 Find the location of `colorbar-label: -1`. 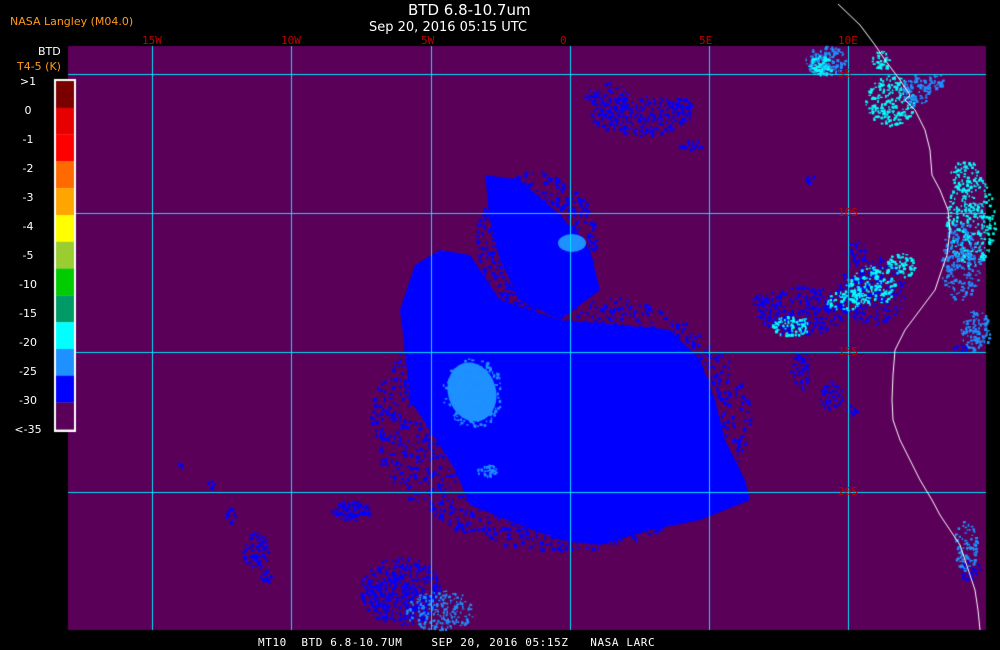

colorbar-label: -1 is located at coordinates (28, 139).